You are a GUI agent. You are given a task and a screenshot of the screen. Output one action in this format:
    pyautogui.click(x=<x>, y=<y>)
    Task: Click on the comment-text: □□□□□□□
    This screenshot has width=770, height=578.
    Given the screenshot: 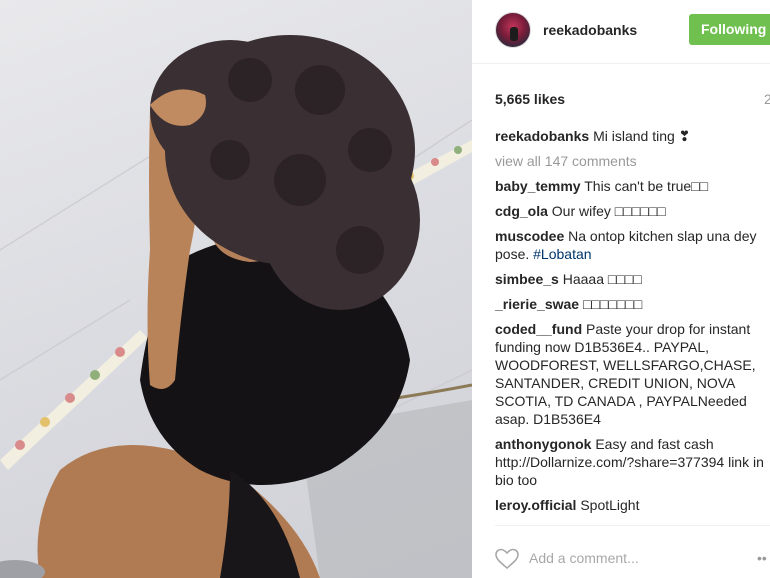 What is the action you would take?
    pyautogui.click(x=612, y=304)
    